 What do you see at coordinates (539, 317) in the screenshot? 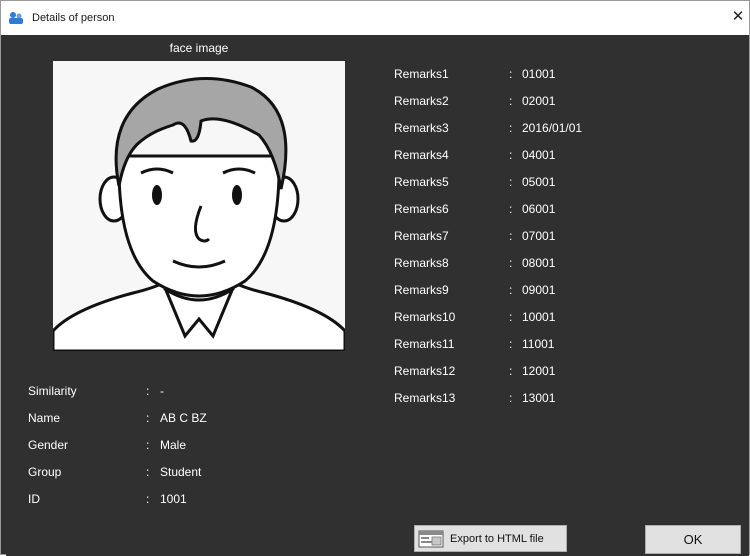
I see `remarks10-value: 10001` at bounding box center [539, 317].